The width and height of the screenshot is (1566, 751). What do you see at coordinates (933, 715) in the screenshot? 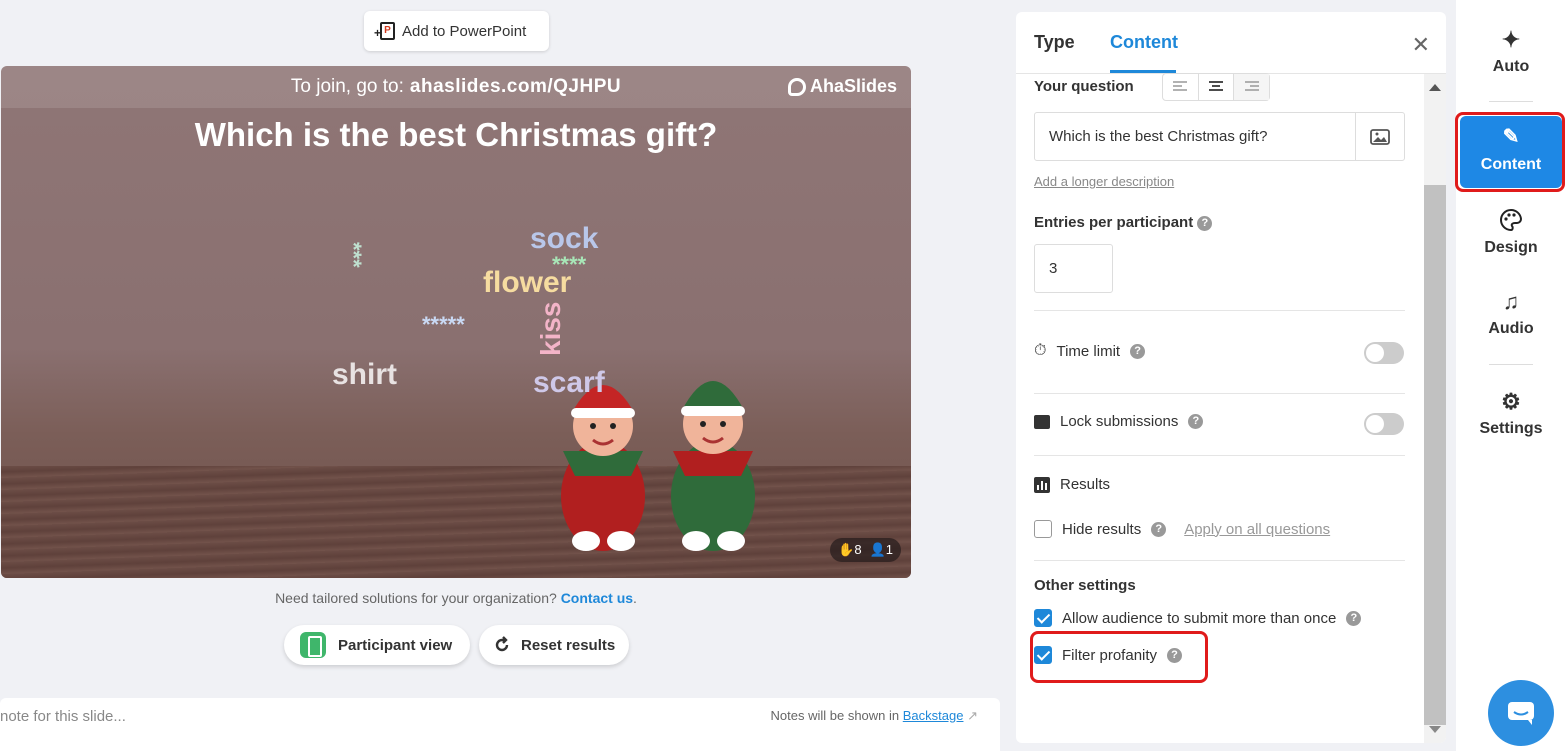
I see `backstage-link: Backstage` at bounding box center [933, 715].